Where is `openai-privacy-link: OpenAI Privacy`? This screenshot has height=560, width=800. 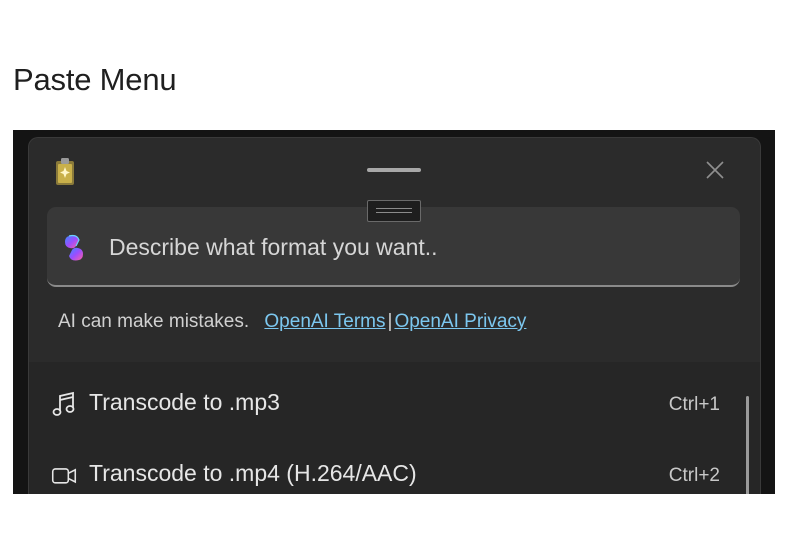 openai-privacy-link: OpenAI Privacy is located at coordinates (460, 321).